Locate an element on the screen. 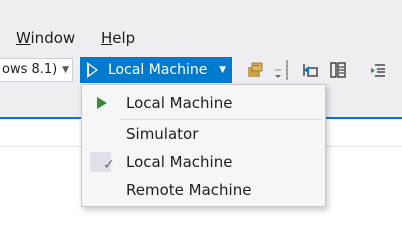  menu-help-accel: H is located at coordinates (107, 38).